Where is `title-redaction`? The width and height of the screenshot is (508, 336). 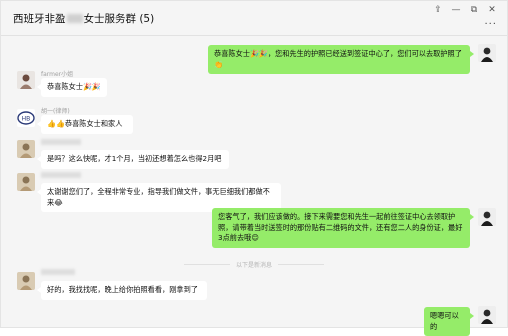 title-redaction is located at coordinates (74, 18).